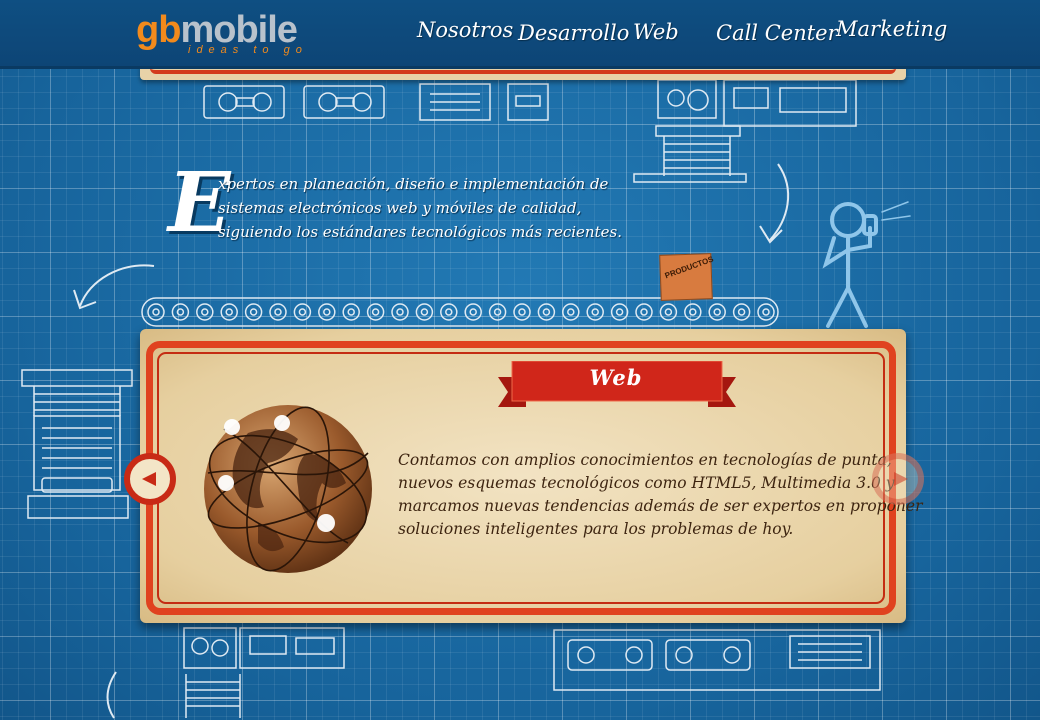 This screenshot has height=720, width=1040. I want to click on productos-box: PRODUCTOS, so click(687, 277).